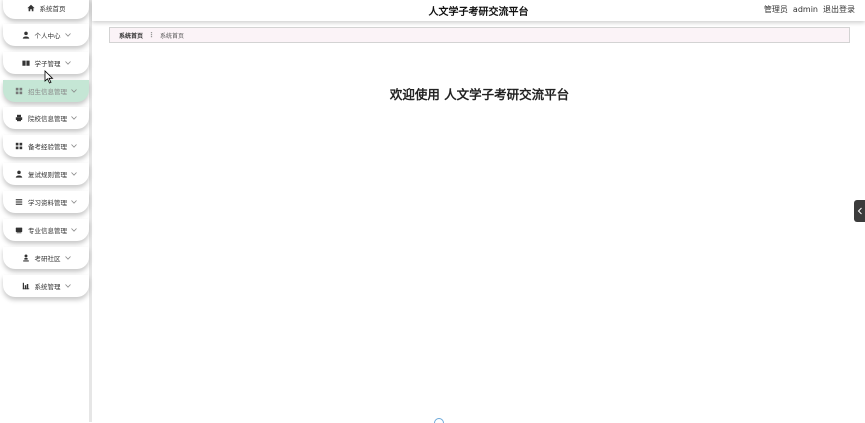 The height and width of the screenshot is (423, 865). I want to click on sidebar-item-label: 考研社区, so click(47, 259).